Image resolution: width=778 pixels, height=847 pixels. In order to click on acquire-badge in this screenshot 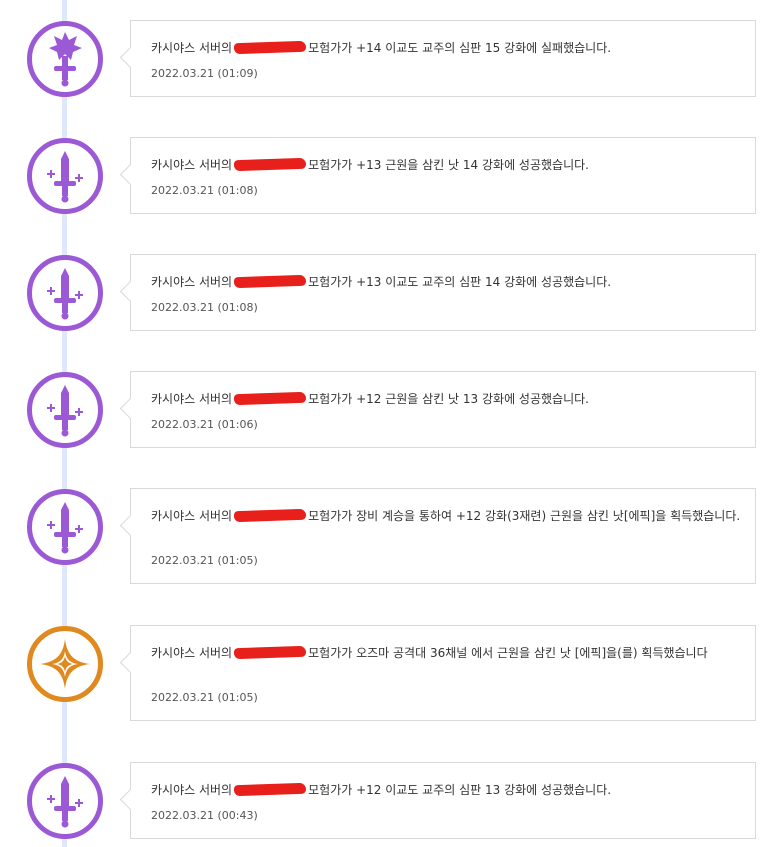, I will do `click(65, 664)`.